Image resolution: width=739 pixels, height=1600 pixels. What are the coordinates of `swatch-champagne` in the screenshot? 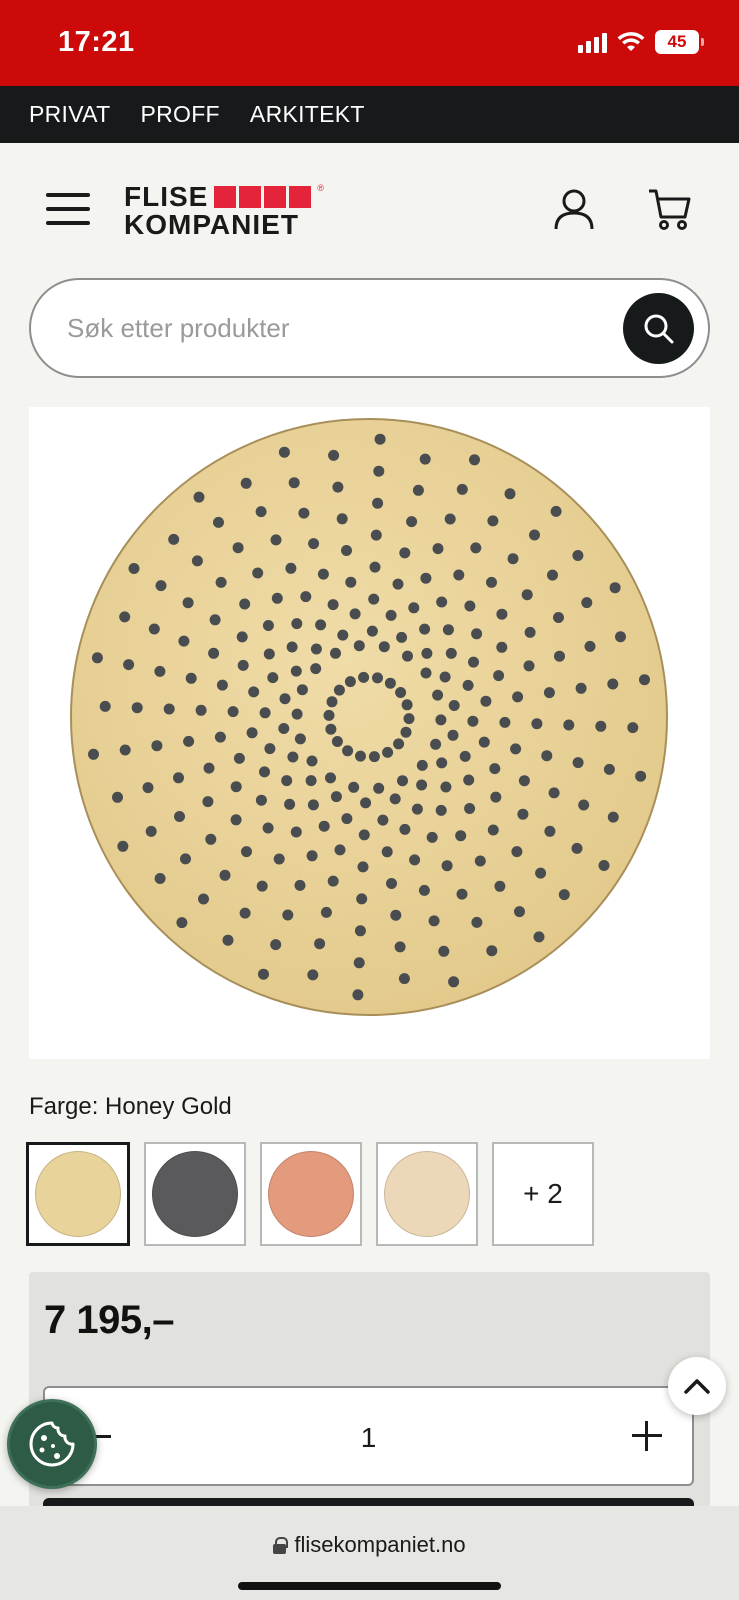 It's located at (427, 1194).